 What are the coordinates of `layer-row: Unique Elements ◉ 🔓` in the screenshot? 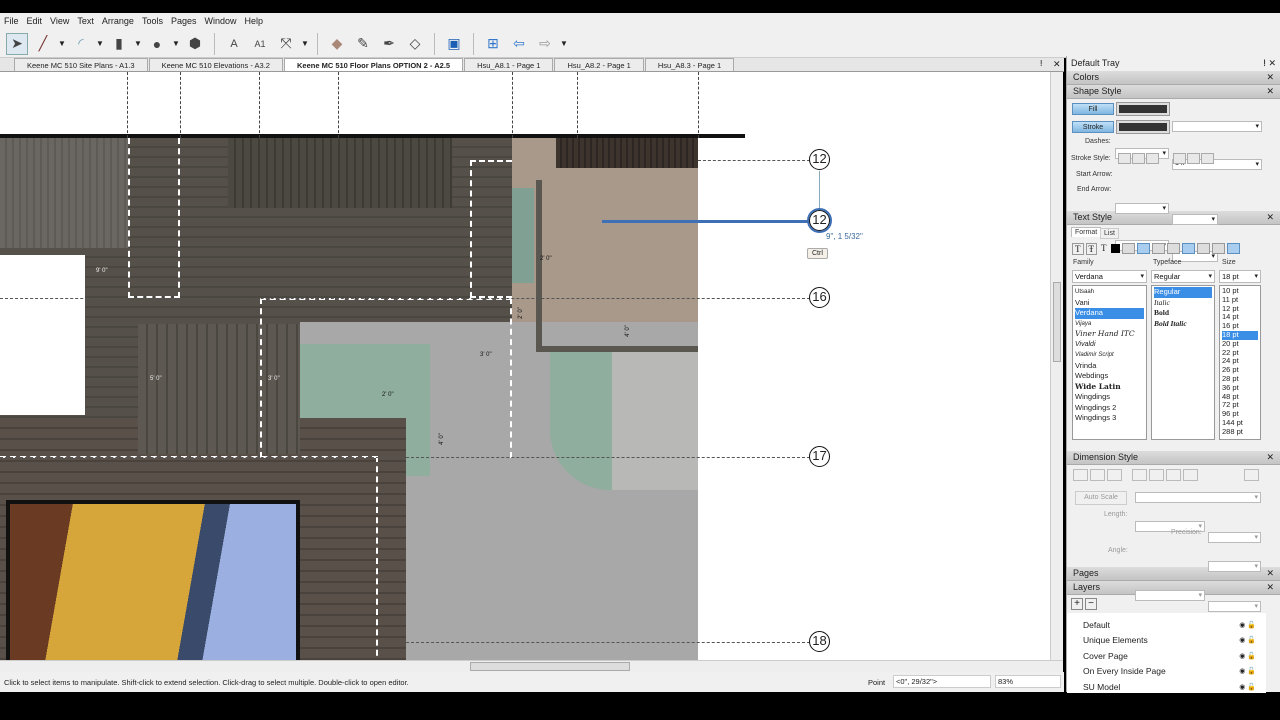 It's located at (1166, 641).